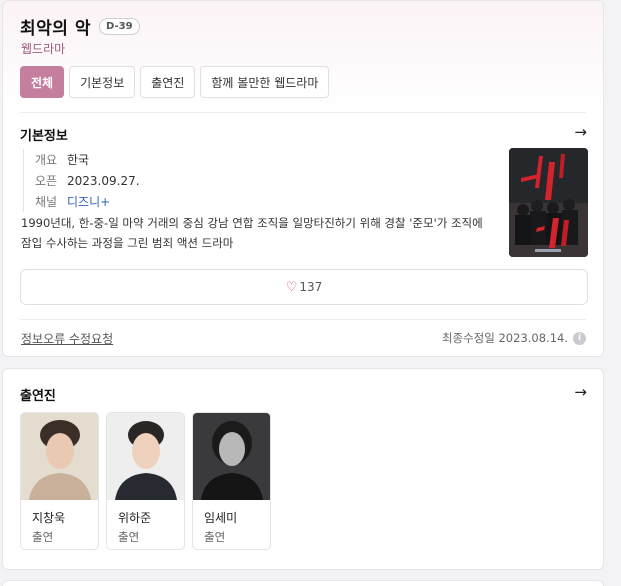 The image size is (621, 586). Describe the element at coordinates (78, 160) in the screenshot. I see `info-value: 한국` at that location.